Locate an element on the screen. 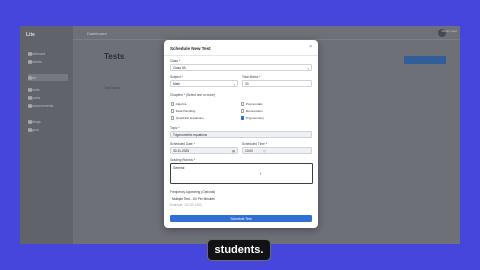 The image size is (480, 270). close-icon: × is located at coordinates (310, 47).